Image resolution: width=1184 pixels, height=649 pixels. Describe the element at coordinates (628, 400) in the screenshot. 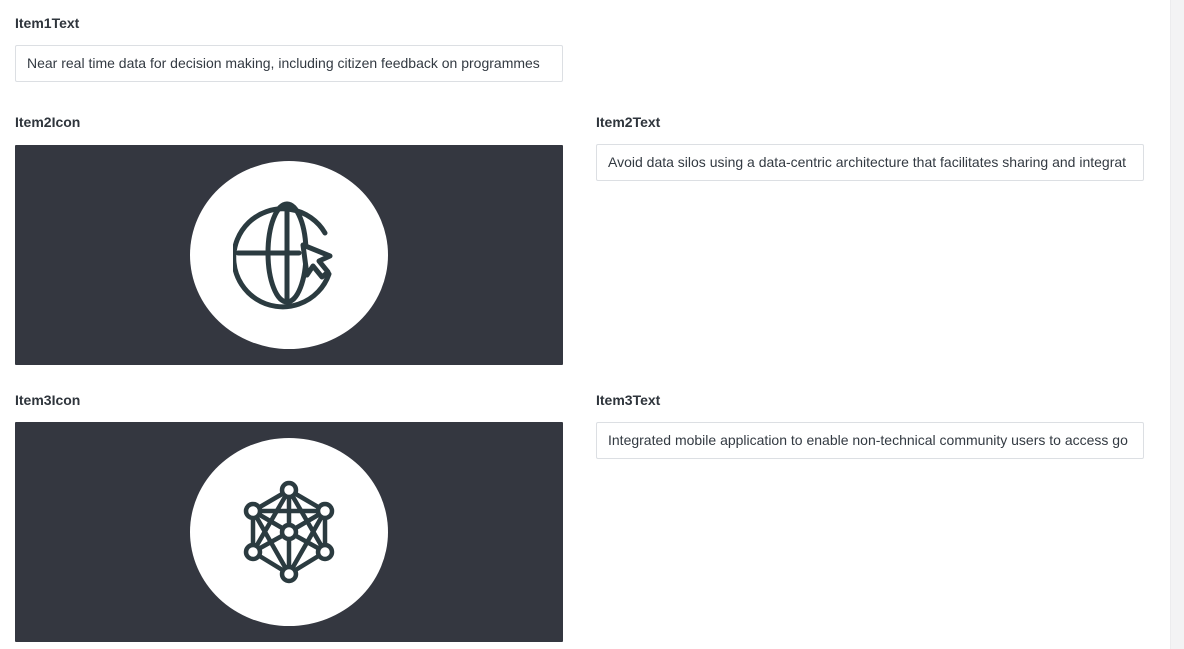

I see `item3-text-label: Item3Text` at that location.